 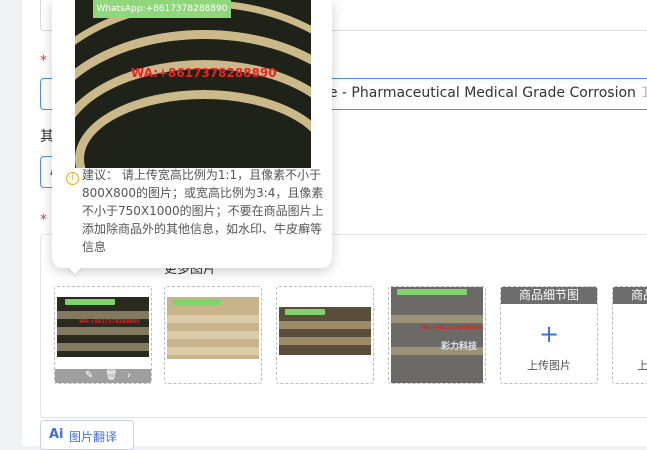 What do you see at coordinates (111, 375) in the screenshot?
I see `trash-icon: 🗑` at bounding box center [111, 375].